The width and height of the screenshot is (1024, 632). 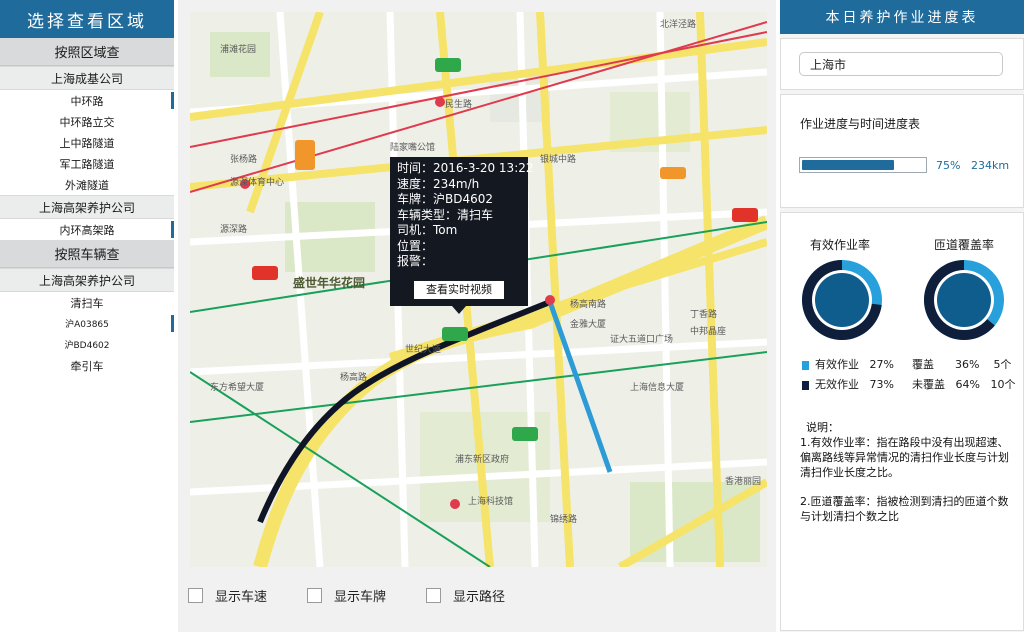 What do you see at coordinates (87, 302) in the screenshot?
I see `vehicle-type-sweeper: 清扫车` at bounding box center [87, 302].